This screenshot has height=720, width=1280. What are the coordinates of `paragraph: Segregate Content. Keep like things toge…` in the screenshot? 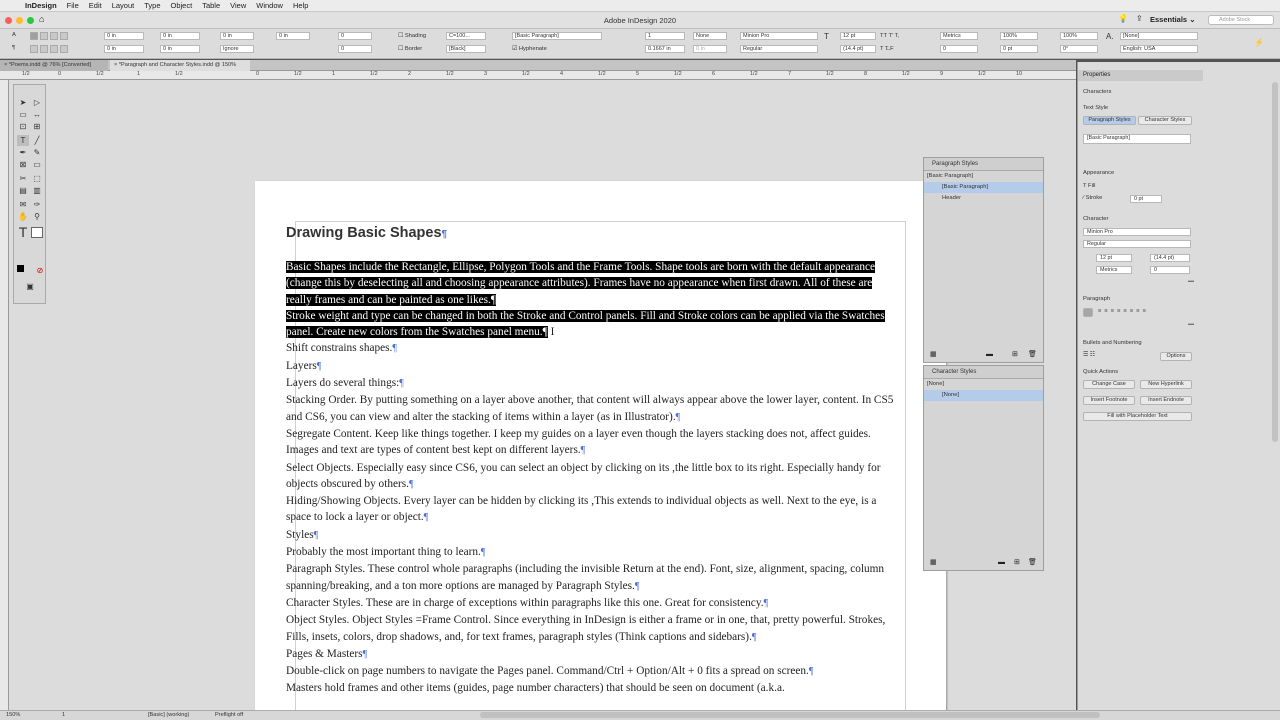 It's located at (592, 443).